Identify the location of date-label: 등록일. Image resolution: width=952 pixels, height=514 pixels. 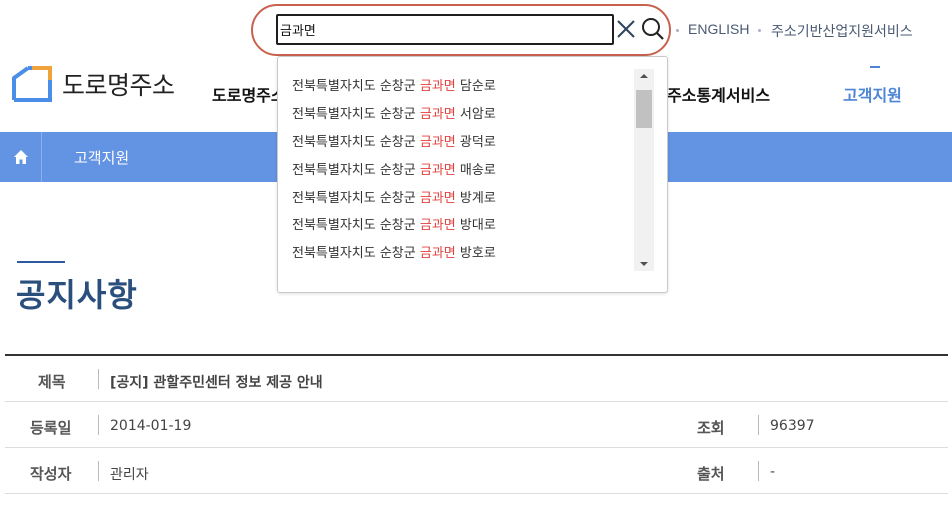
(51, 428).